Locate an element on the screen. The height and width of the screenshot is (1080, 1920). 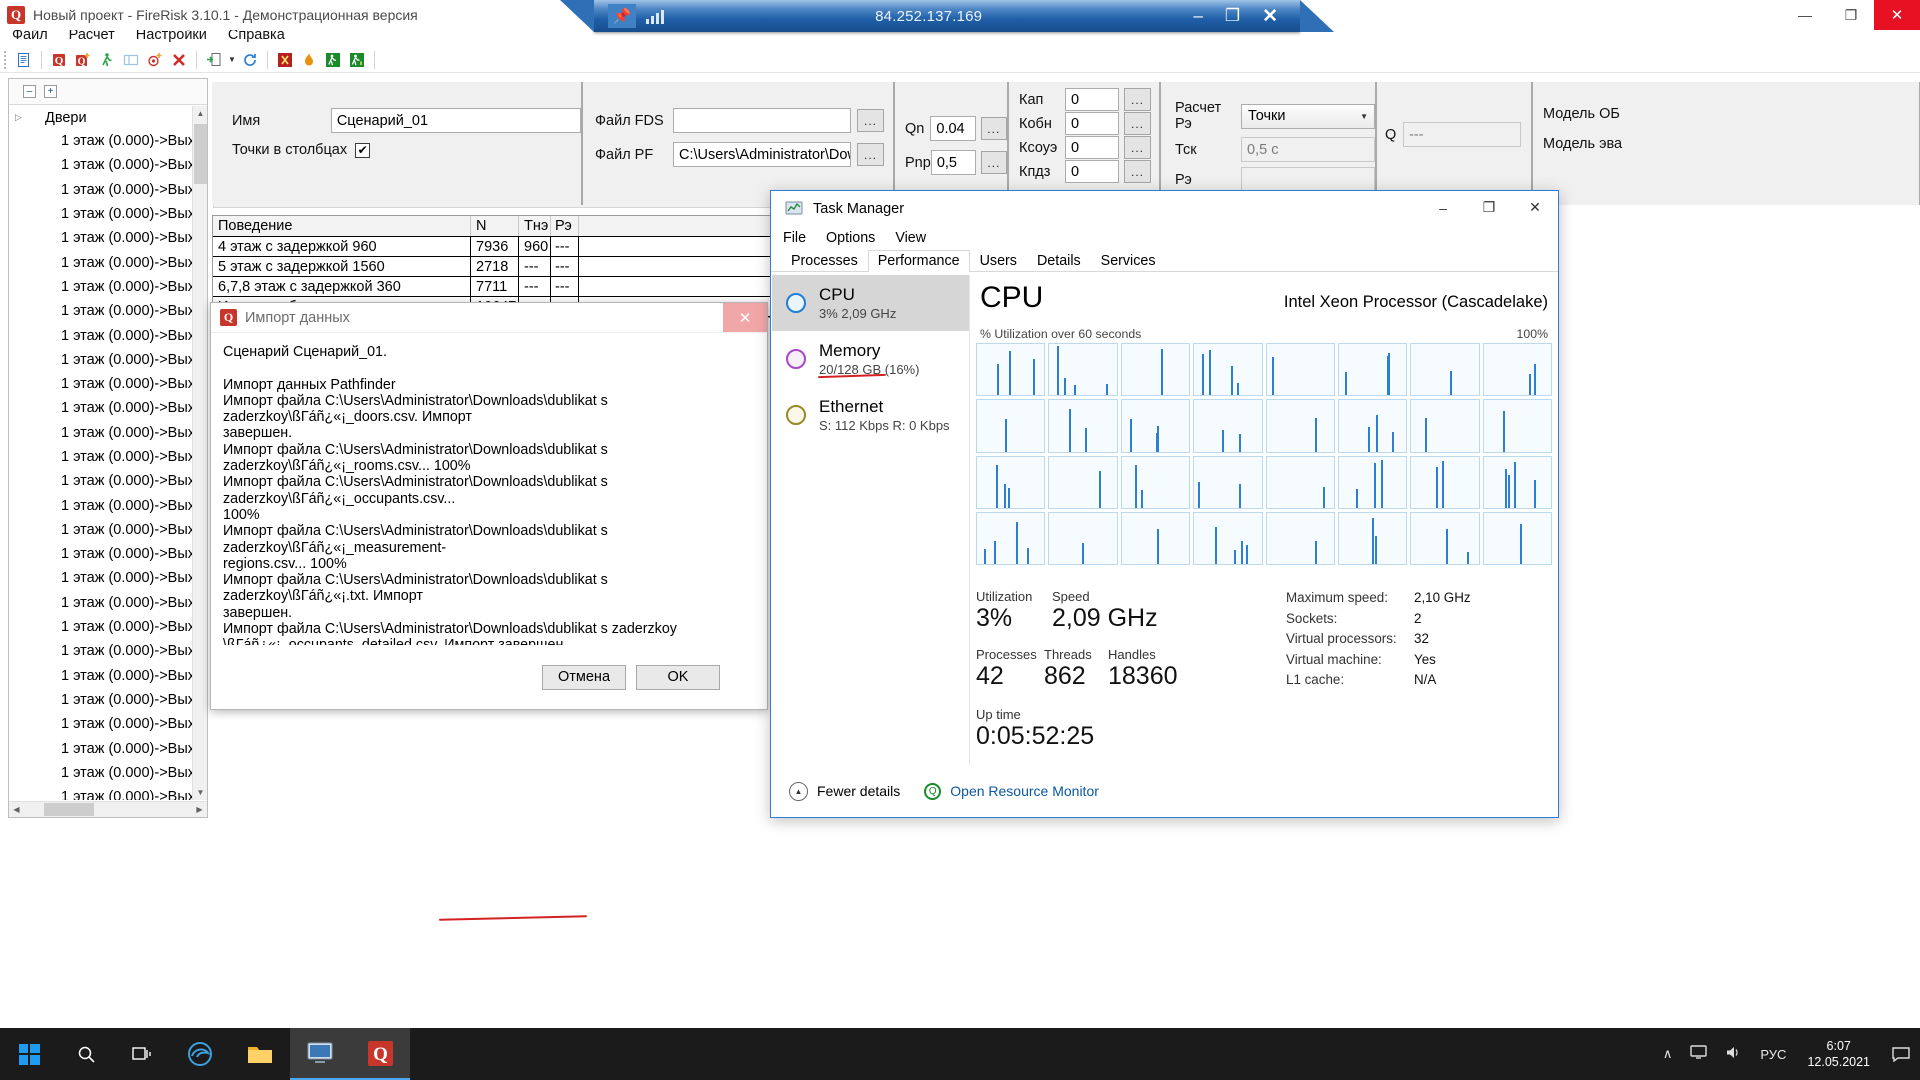
taskbar-clock: 6:07 12.05.2021 is located at coordinates (1838, 1054).